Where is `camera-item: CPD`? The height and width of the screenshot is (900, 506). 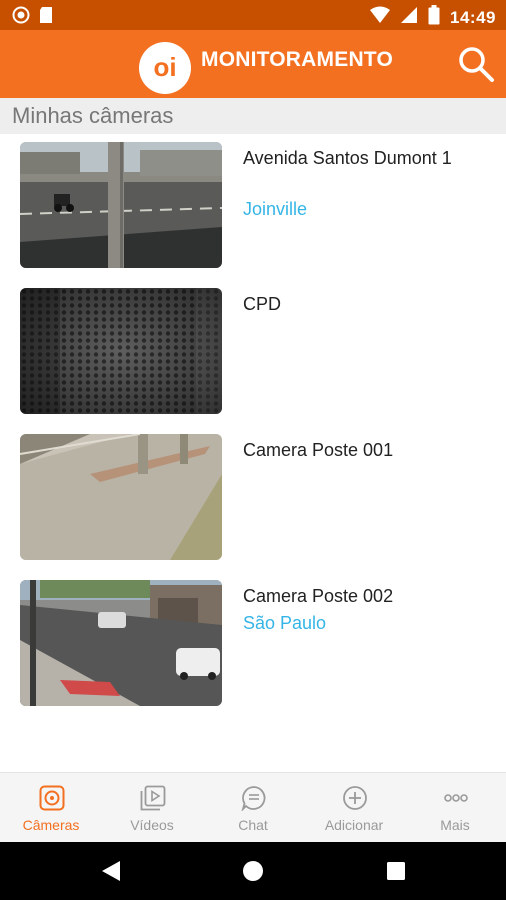 camera-item: CPD is located at coordinates (253, 347).